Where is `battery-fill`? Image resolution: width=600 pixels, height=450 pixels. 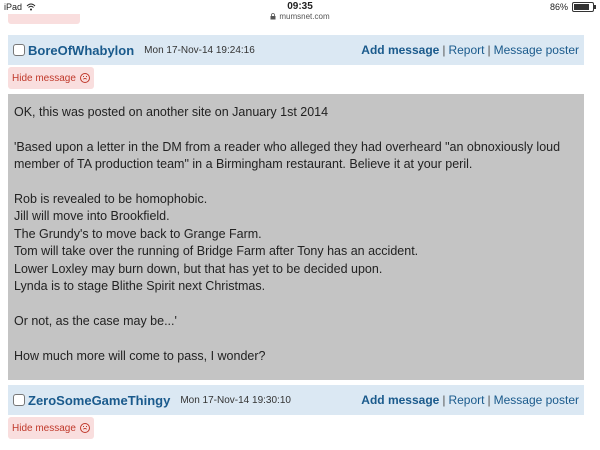
battery-fill is located at coordinates (582, 7).